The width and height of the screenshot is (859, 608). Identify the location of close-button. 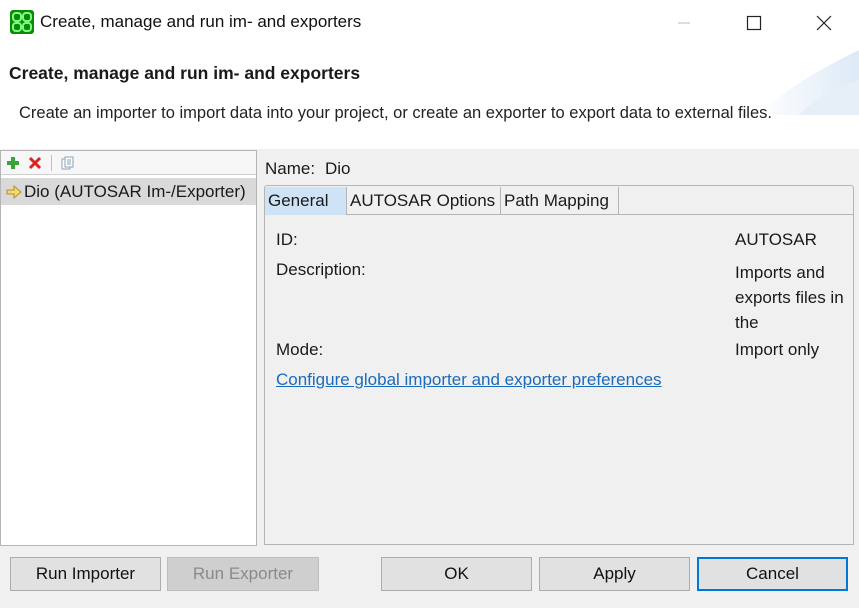
(824, 22).